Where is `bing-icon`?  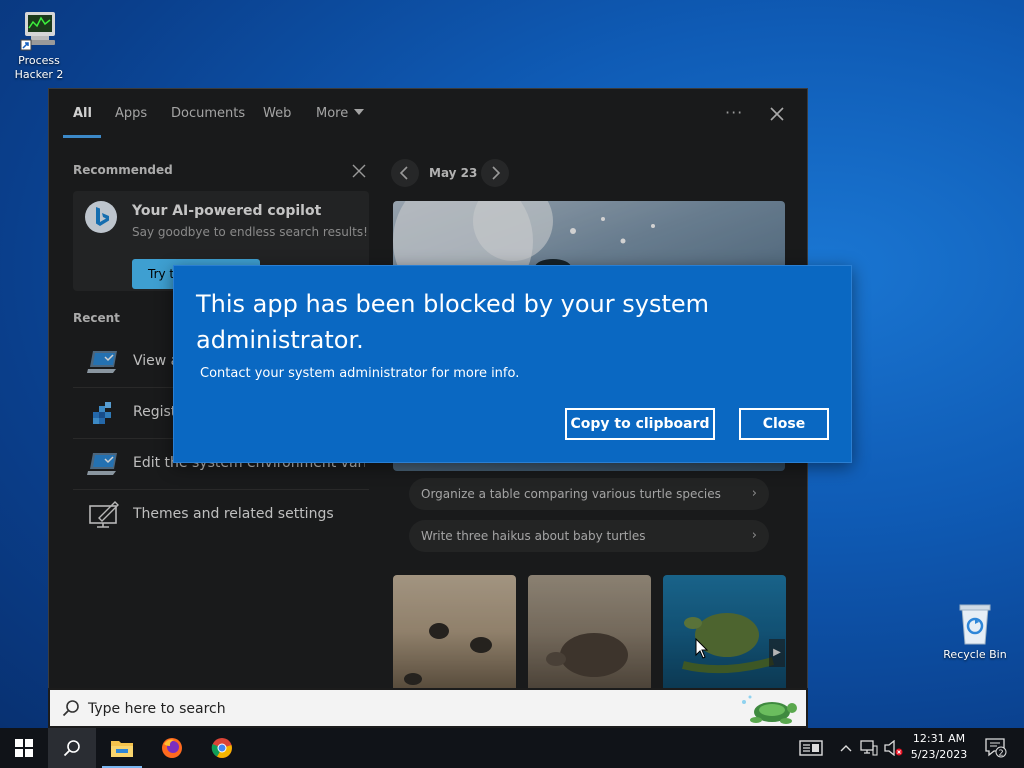 bing-icon is located at coordinates (101, 217).